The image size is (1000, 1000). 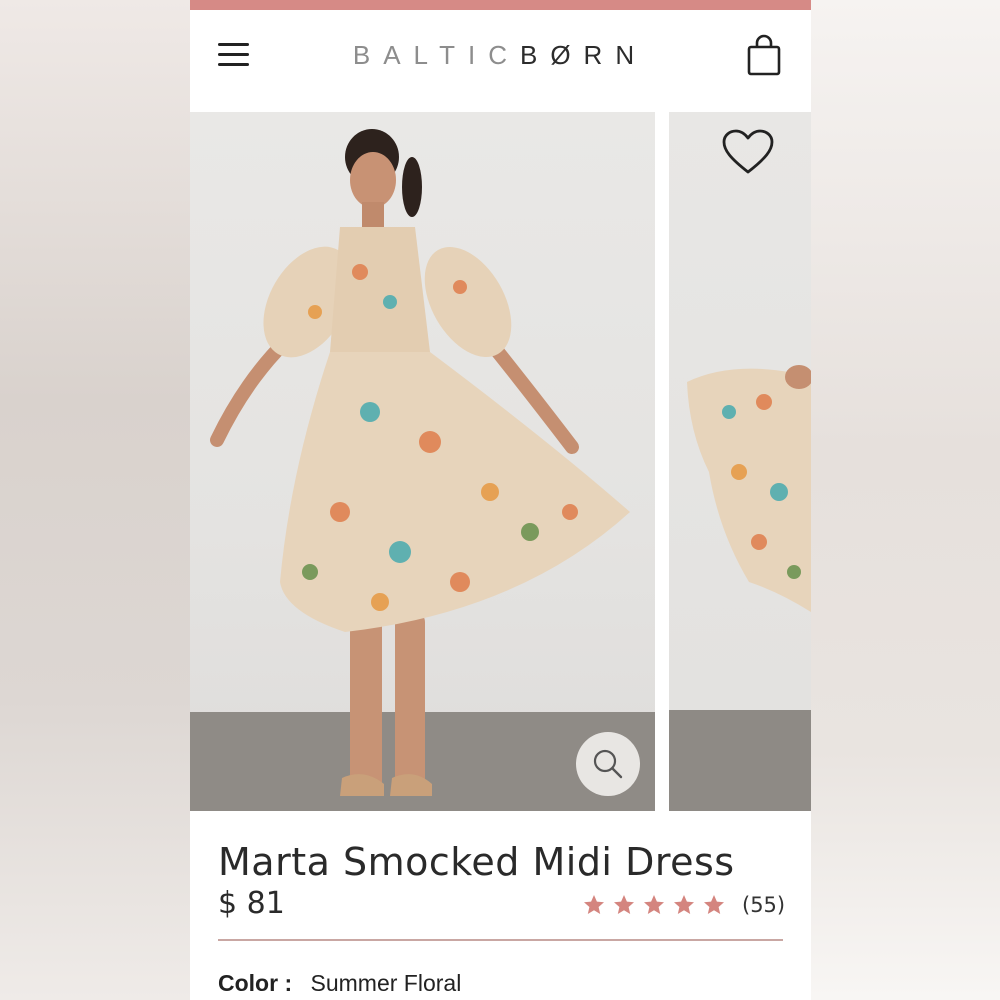 I want to click on favorite-button, so click(x=748, y=153).